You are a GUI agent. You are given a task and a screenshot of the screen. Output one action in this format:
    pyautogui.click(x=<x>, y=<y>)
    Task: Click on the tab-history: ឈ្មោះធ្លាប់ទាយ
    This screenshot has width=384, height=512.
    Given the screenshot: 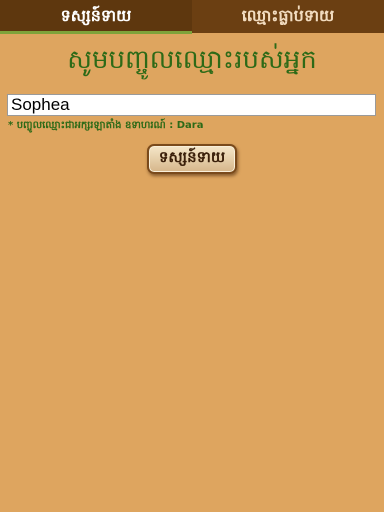 What is the action you would take?
    pyautogui.click(x=288, y=16)
    